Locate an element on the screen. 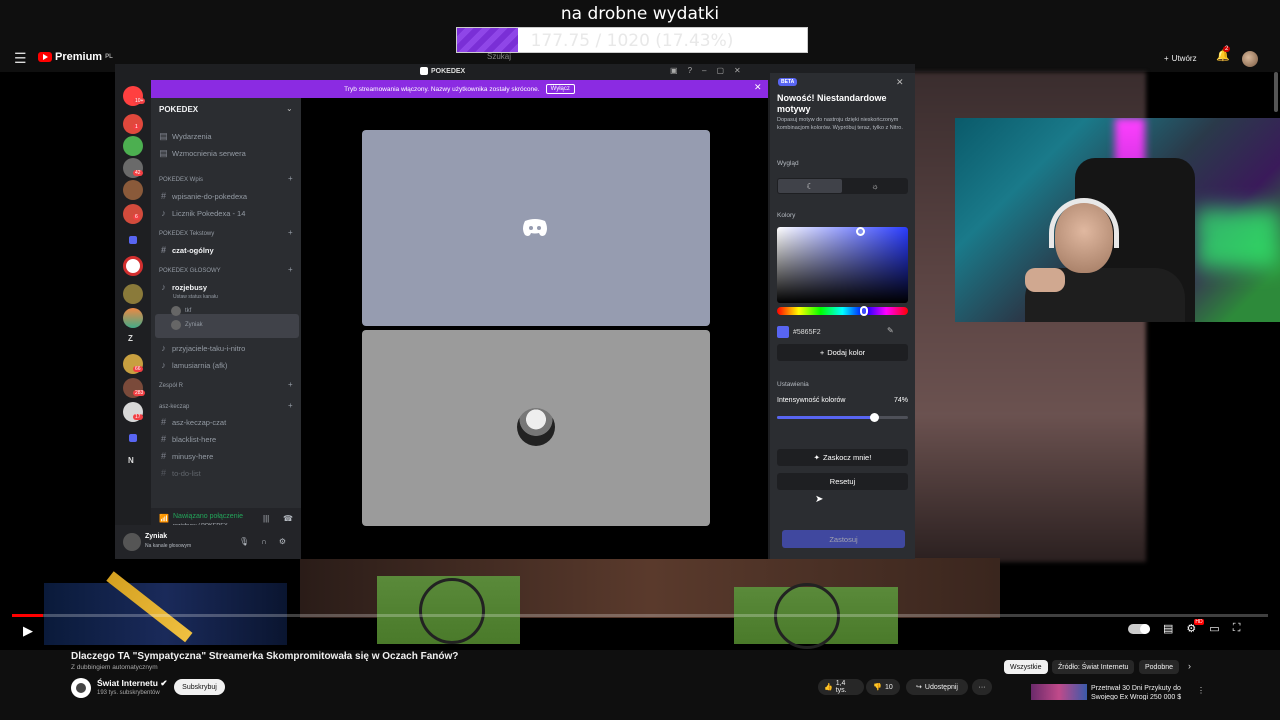  category-text: POKEDEX Tekstowy is located at coordinates (186, 234).